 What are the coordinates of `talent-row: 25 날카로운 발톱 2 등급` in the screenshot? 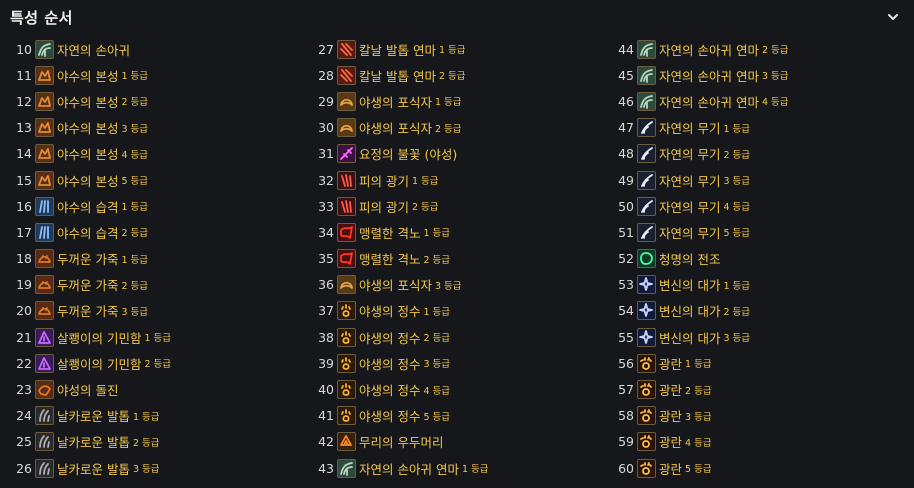 It's located at (150, 442).